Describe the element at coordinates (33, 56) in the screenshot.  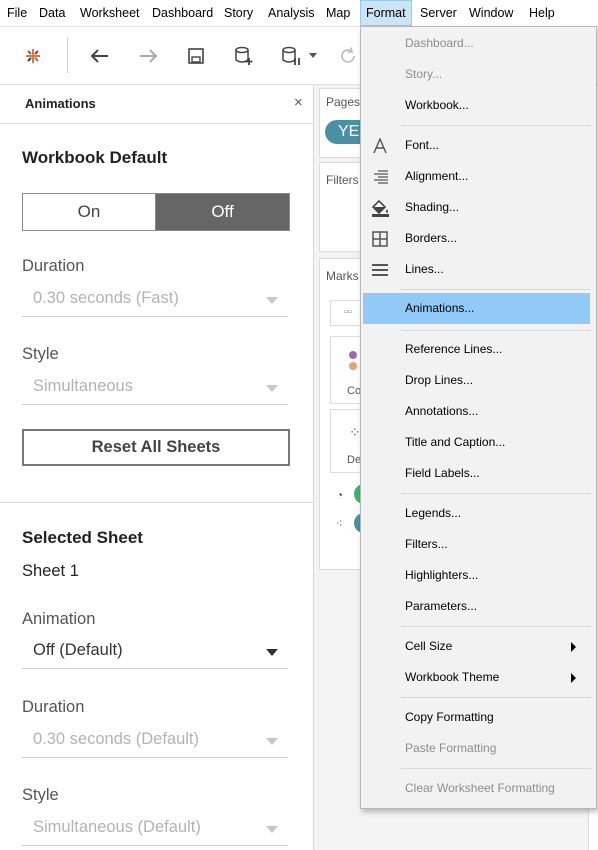
I see `tableau-logo-icon` at that location.